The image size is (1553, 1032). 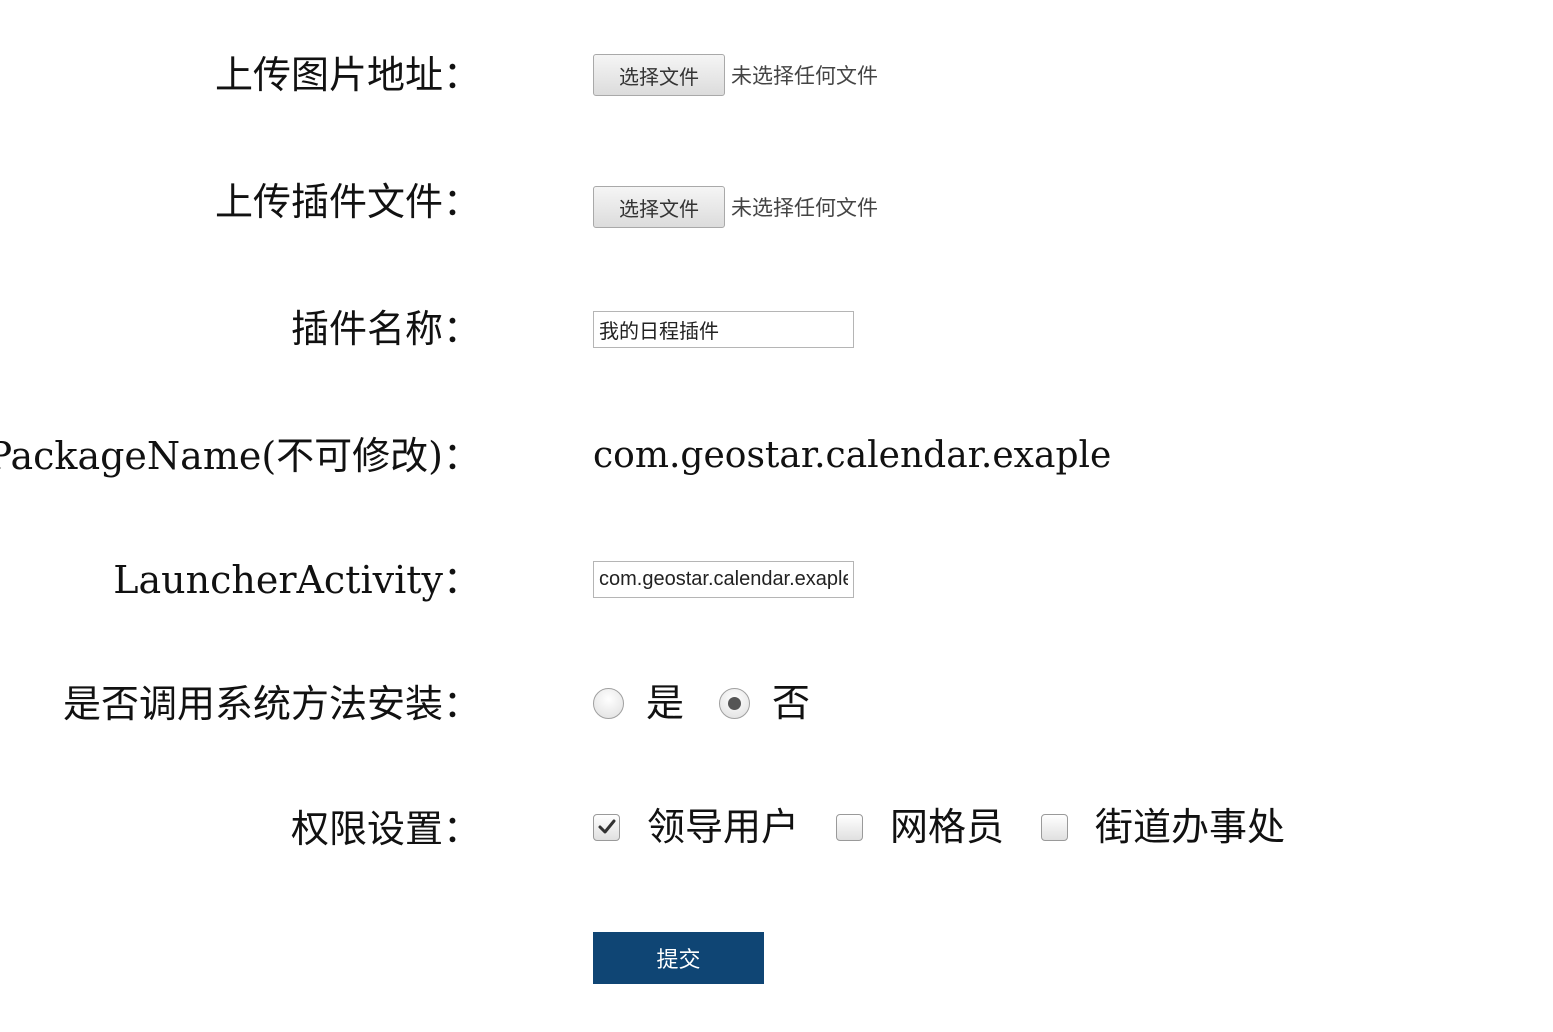 I want to click on permissions-options: 领导用户 网格员 街道办事处, so click(x=939, y=827).